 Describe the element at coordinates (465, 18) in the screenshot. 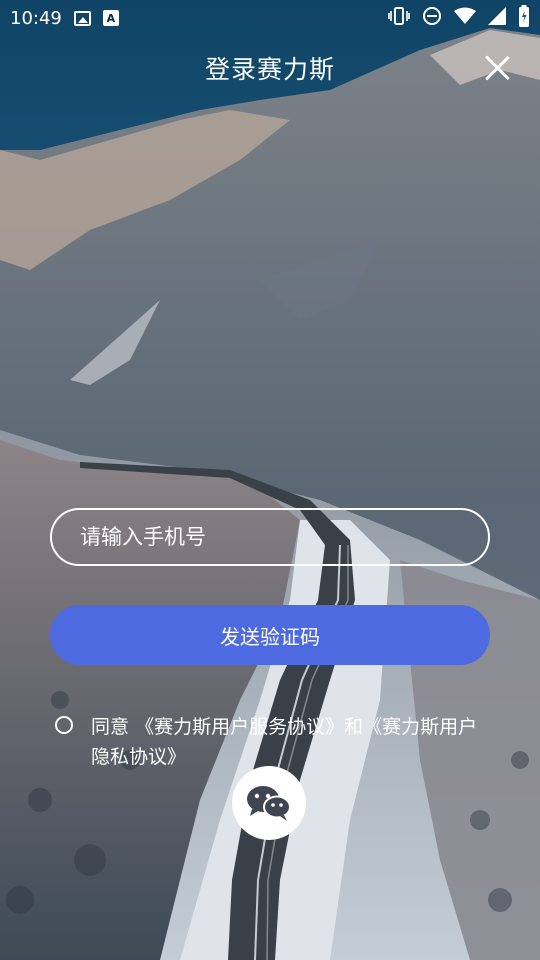

I see `wifi-icon` at that location.